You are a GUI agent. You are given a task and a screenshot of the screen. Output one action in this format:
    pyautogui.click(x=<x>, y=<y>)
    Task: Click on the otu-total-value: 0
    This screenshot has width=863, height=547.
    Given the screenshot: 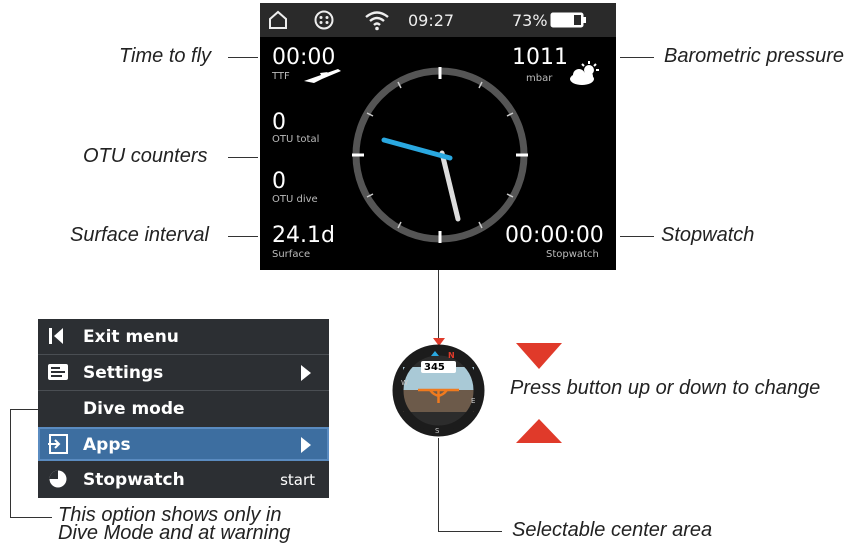 What is the action you would take?
    pyautogui.click(x=279, y=122)
    